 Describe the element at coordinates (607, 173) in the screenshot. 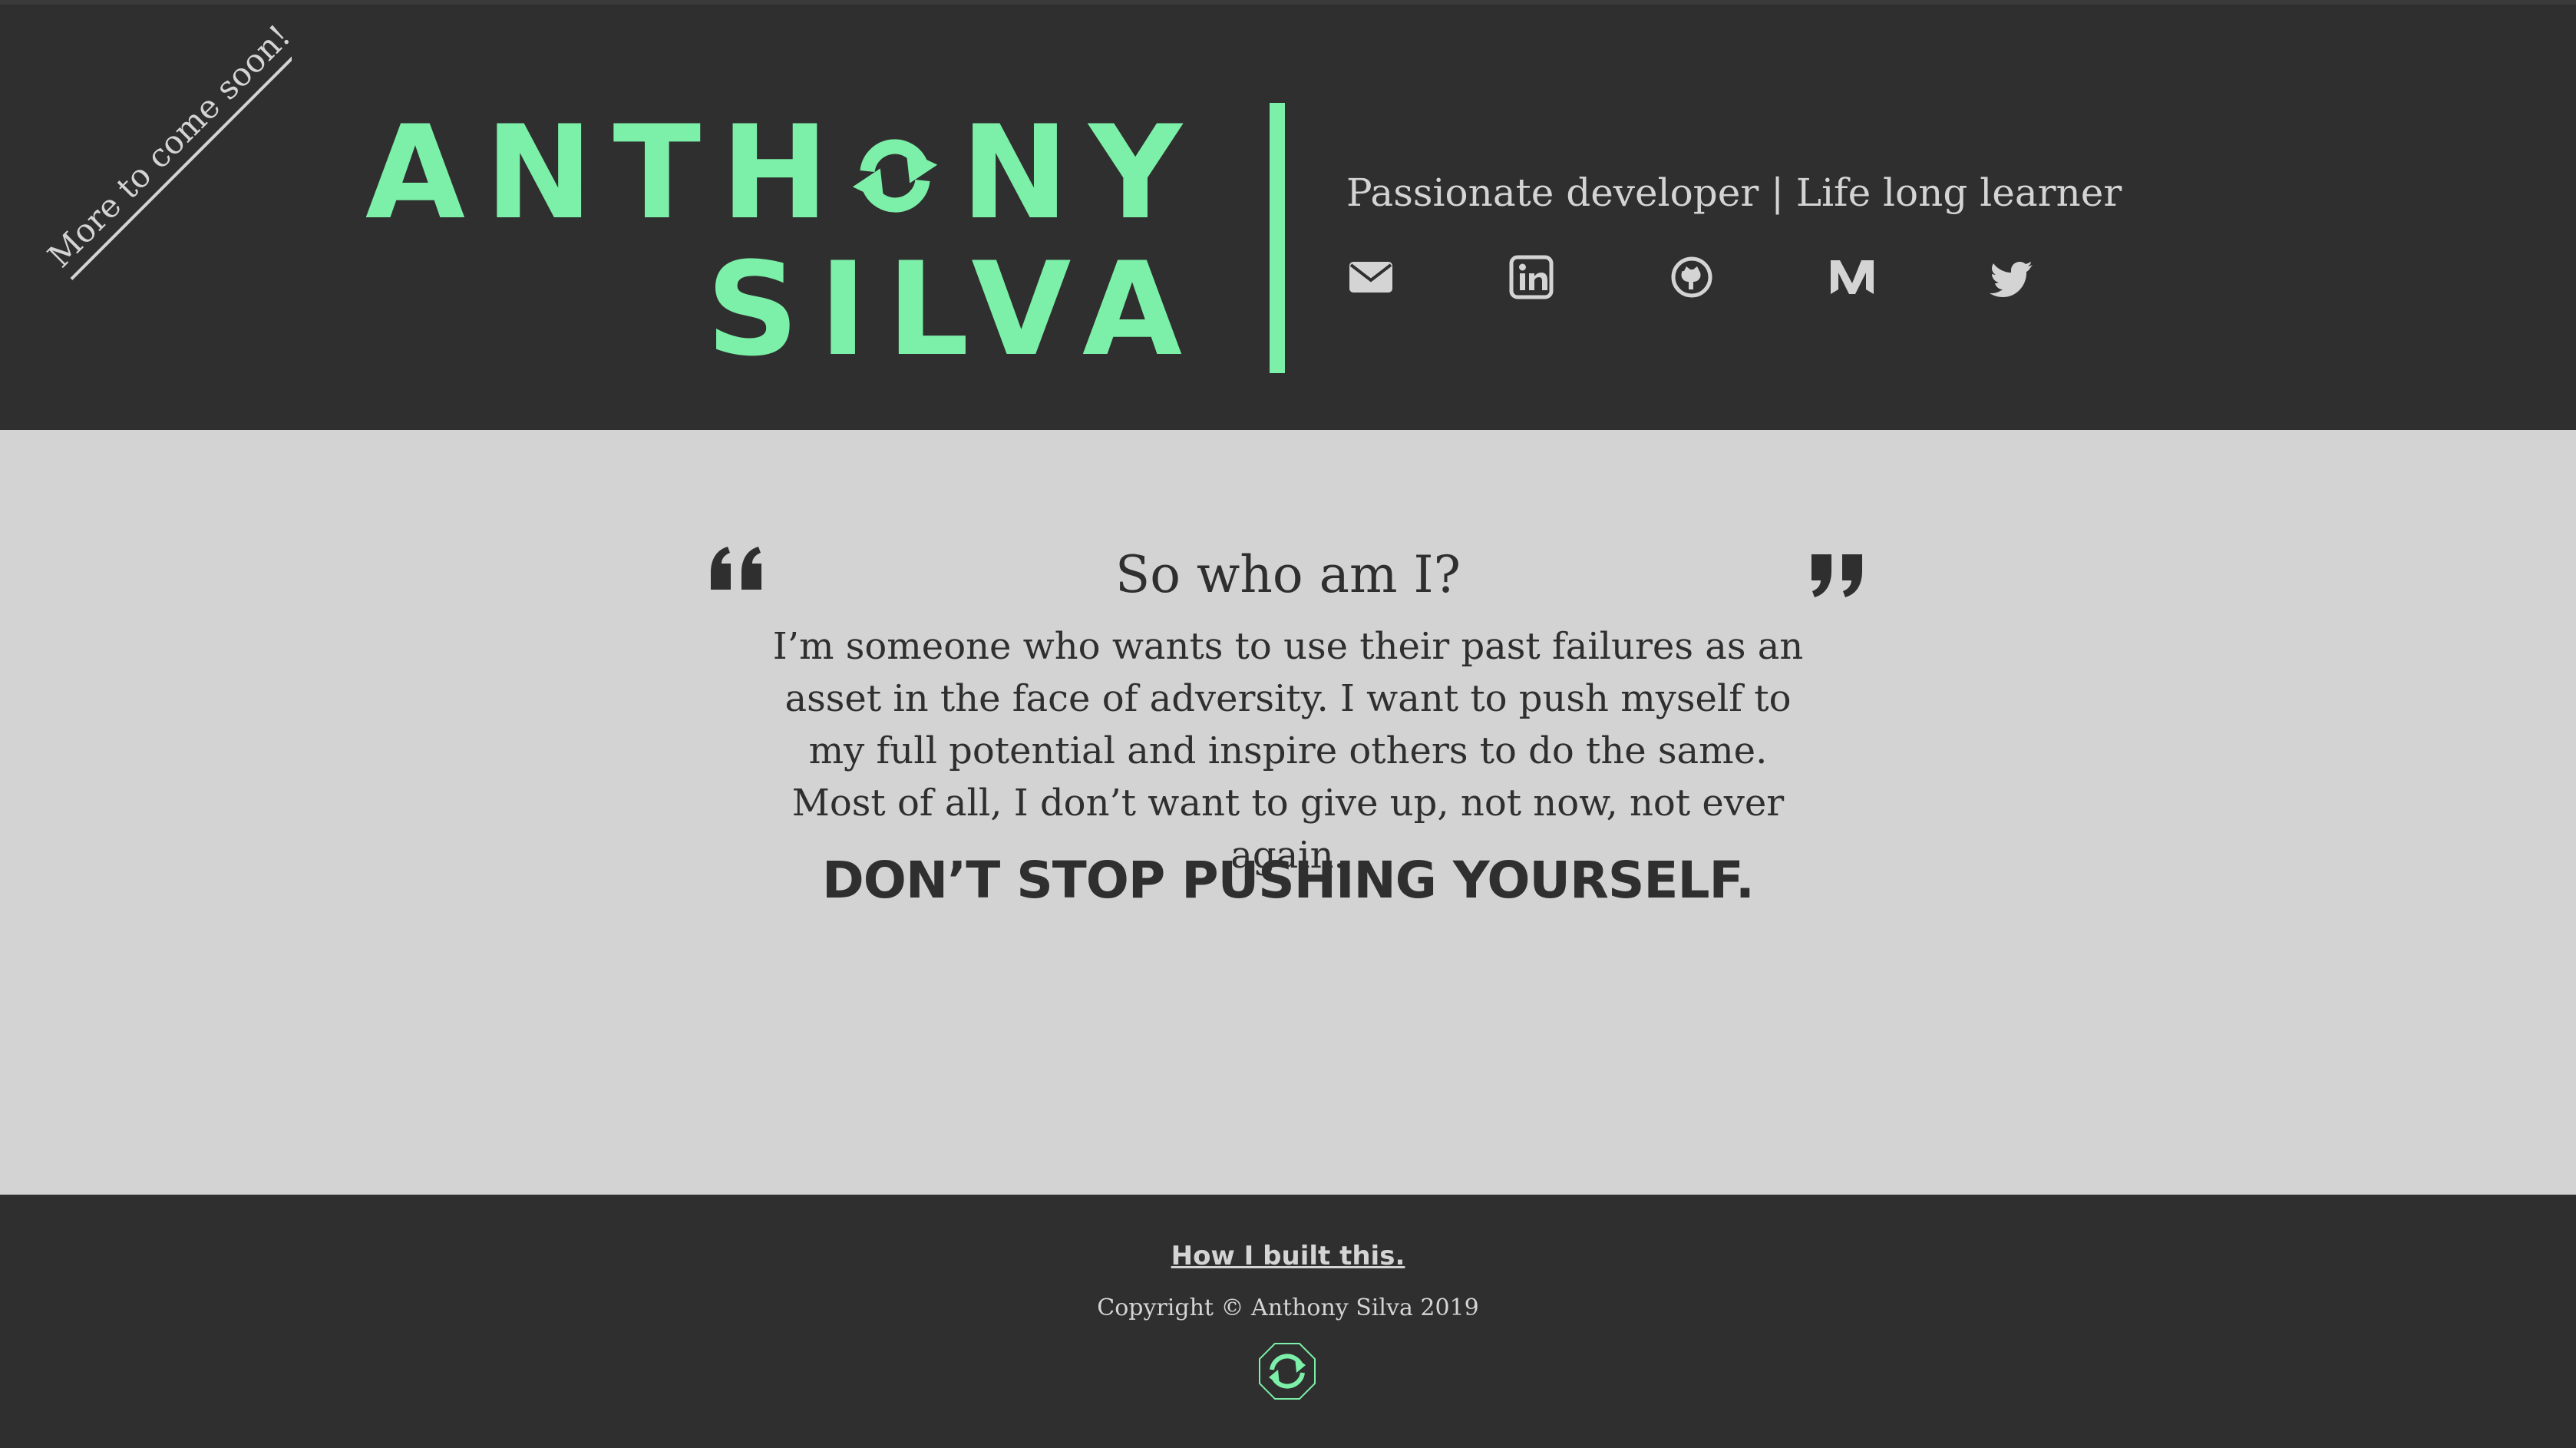

I see `logo-name-part-1: ANTH` at that location.